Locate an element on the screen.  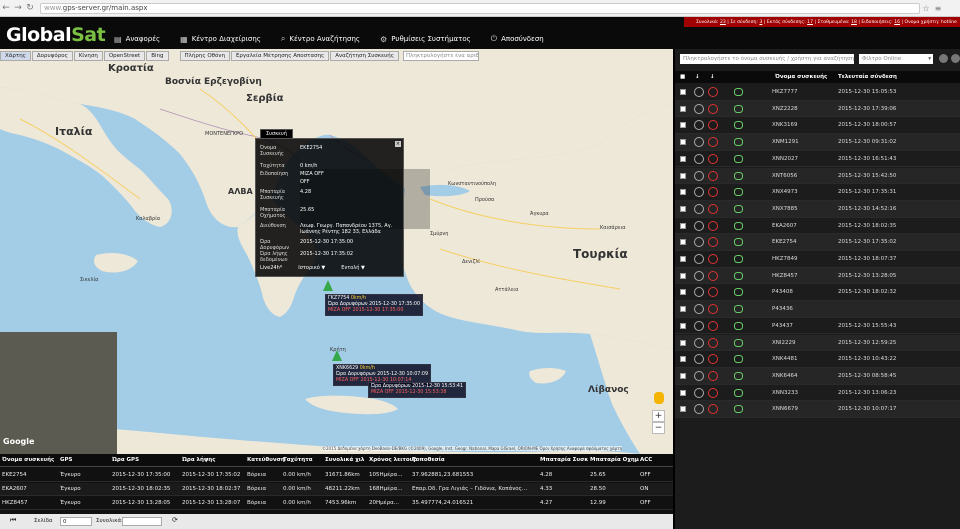
page-input: 0 is located at coordinates (76, 521).